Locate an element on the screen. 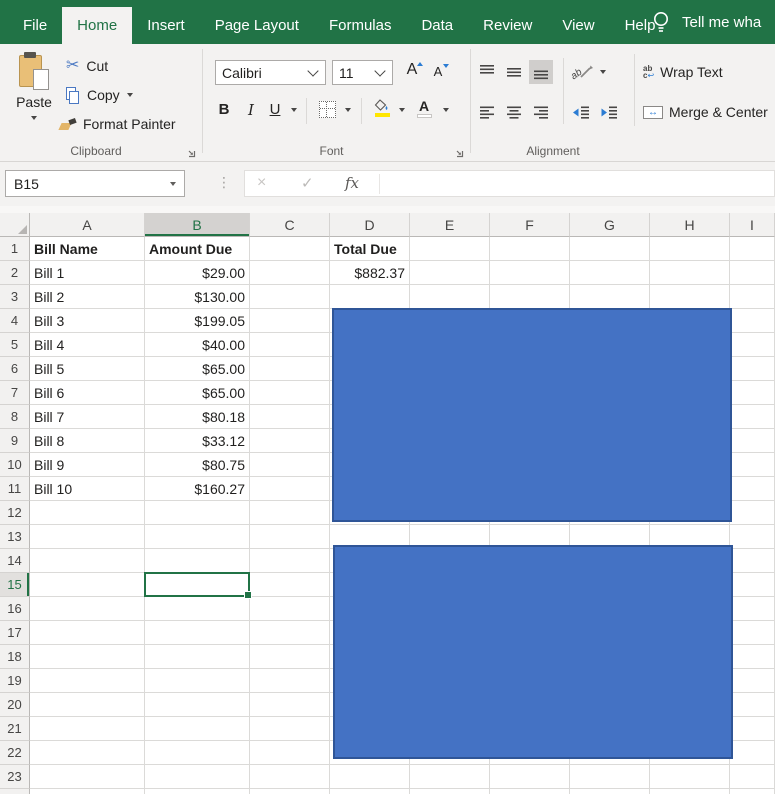 Image resolution: width=775 pixels, height=794 pixels. cell-G23 is located at coordinates (610, 777).